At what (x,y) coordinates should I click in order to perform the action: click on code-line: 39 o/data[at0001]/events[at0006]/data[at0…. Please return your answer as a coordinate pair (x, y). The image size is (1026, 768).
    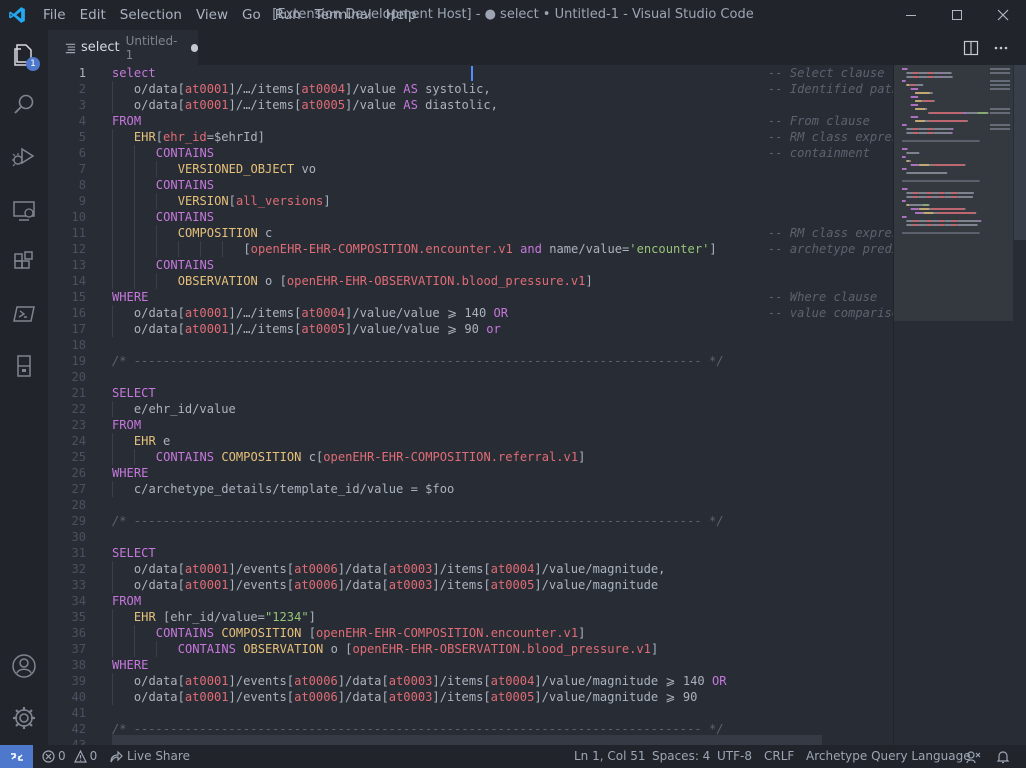
    Looking at the image, I should click on (470, 681).